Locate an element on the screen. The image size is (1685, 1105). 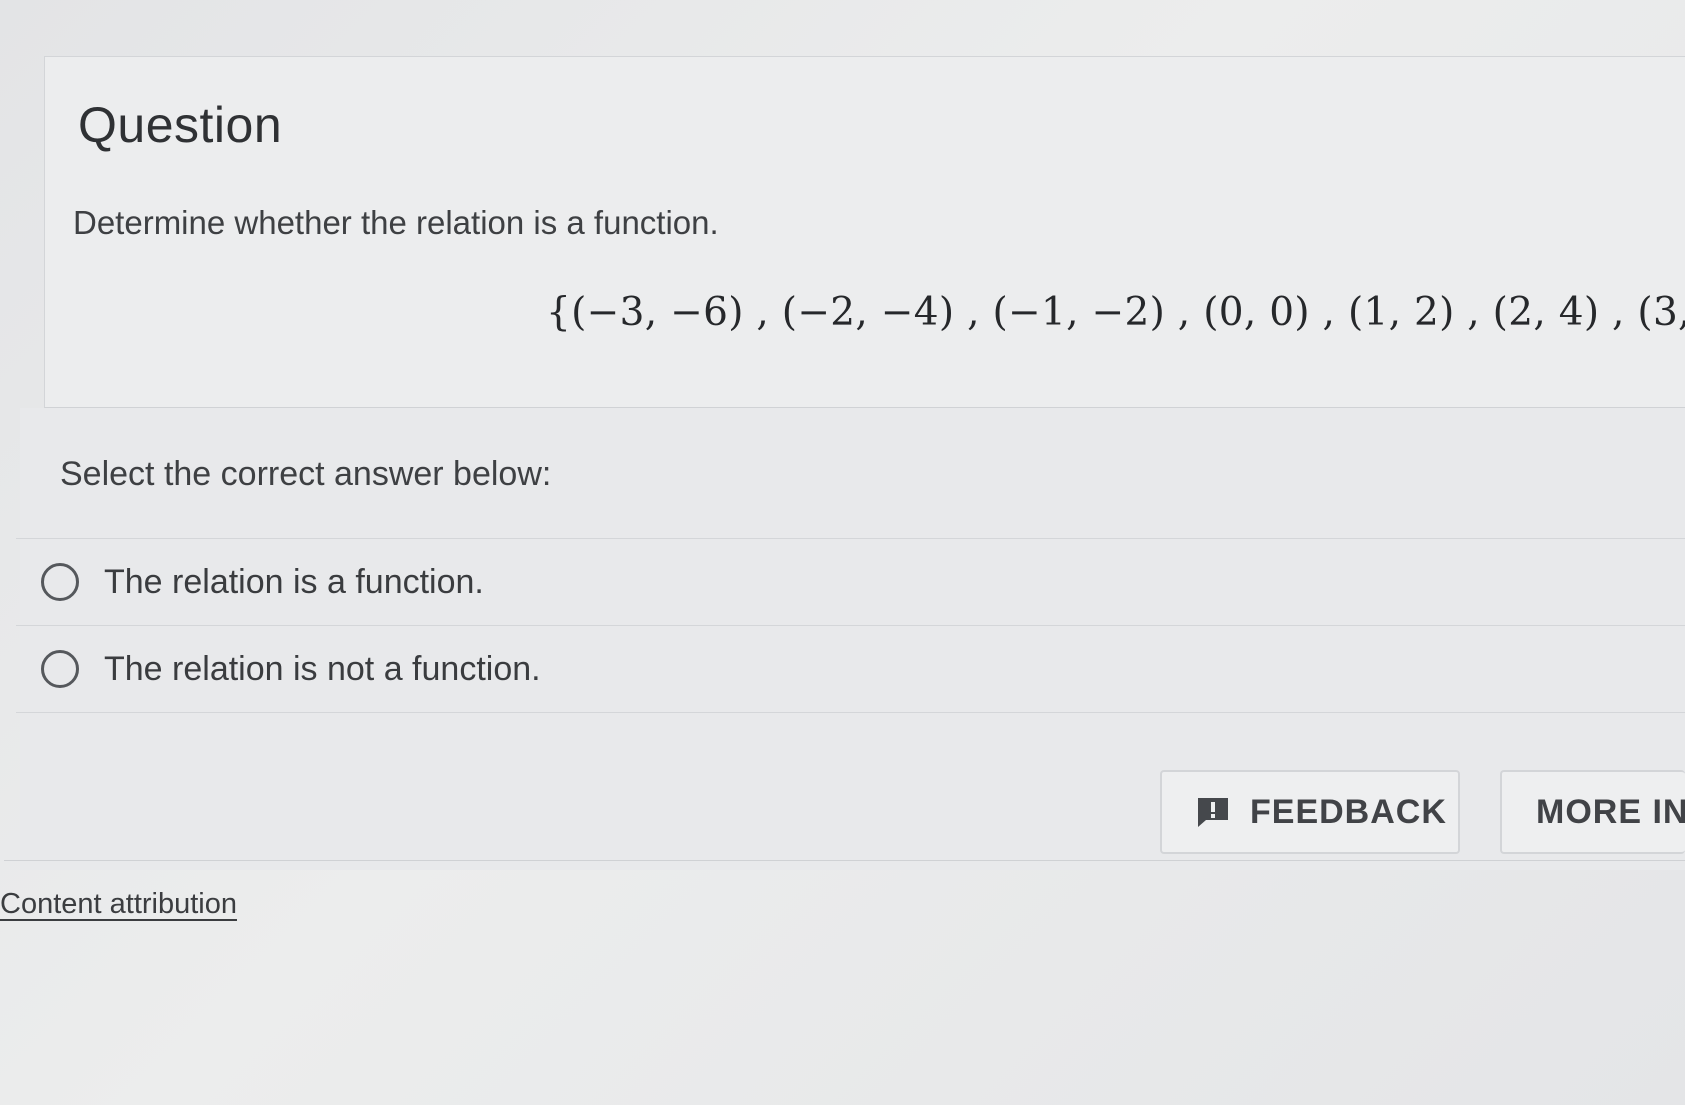
answer-option-label: The relation is not a function. is located at coordinates (322, 668).